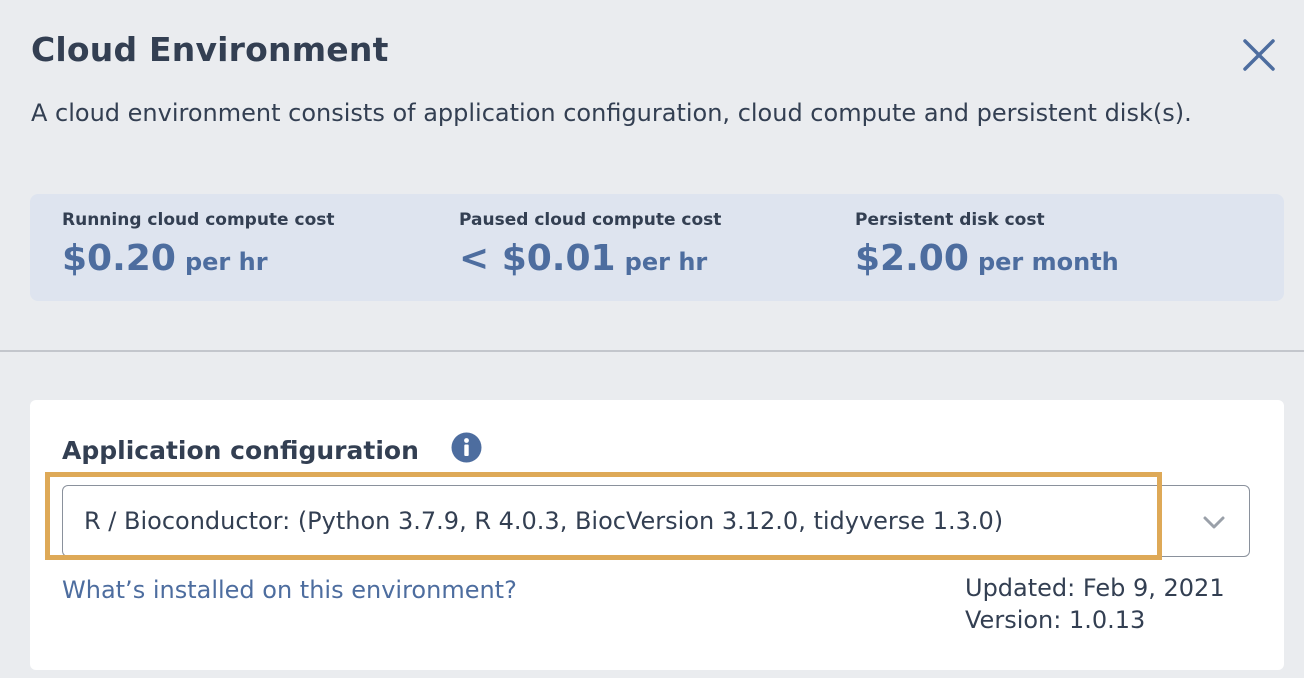  Describe the element at coordinates (912, 258) in the screenshot. I see `cost-amount: $2.00` at that location.